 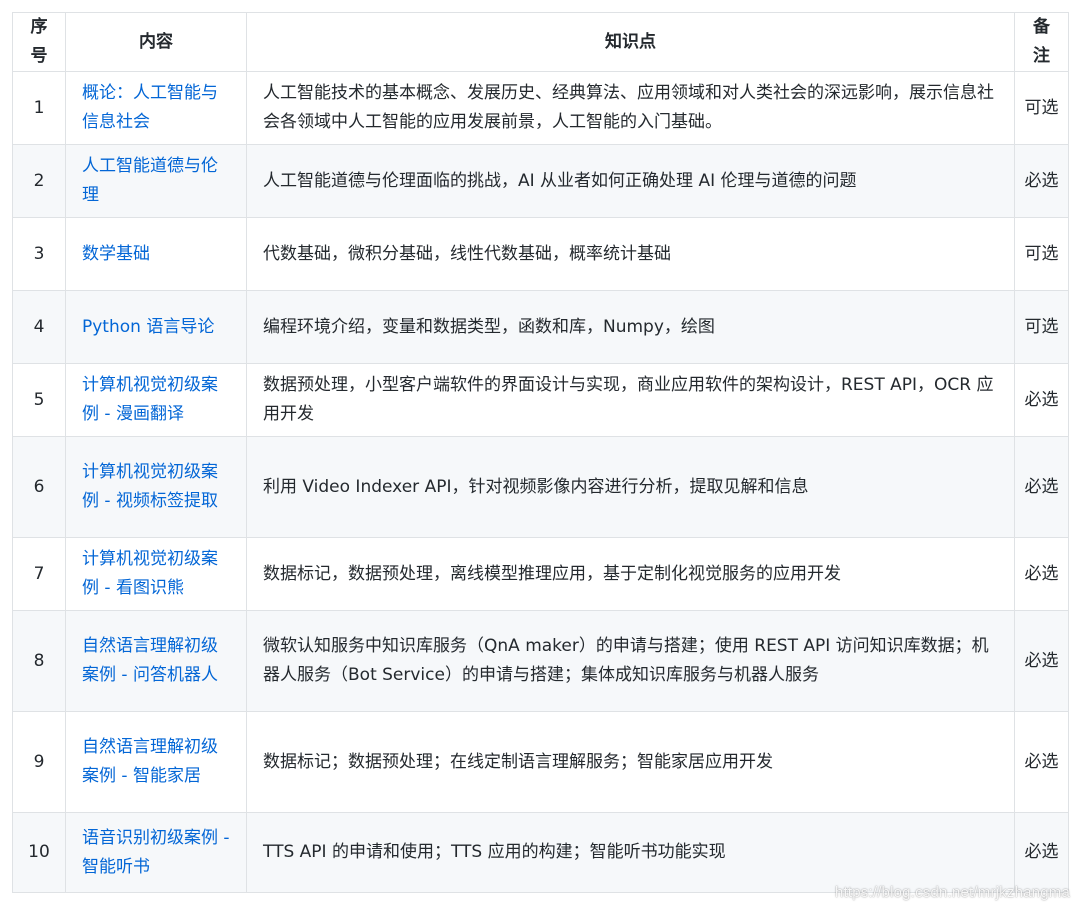 I want to click on row-number: 8, so click(x=39, y=661).